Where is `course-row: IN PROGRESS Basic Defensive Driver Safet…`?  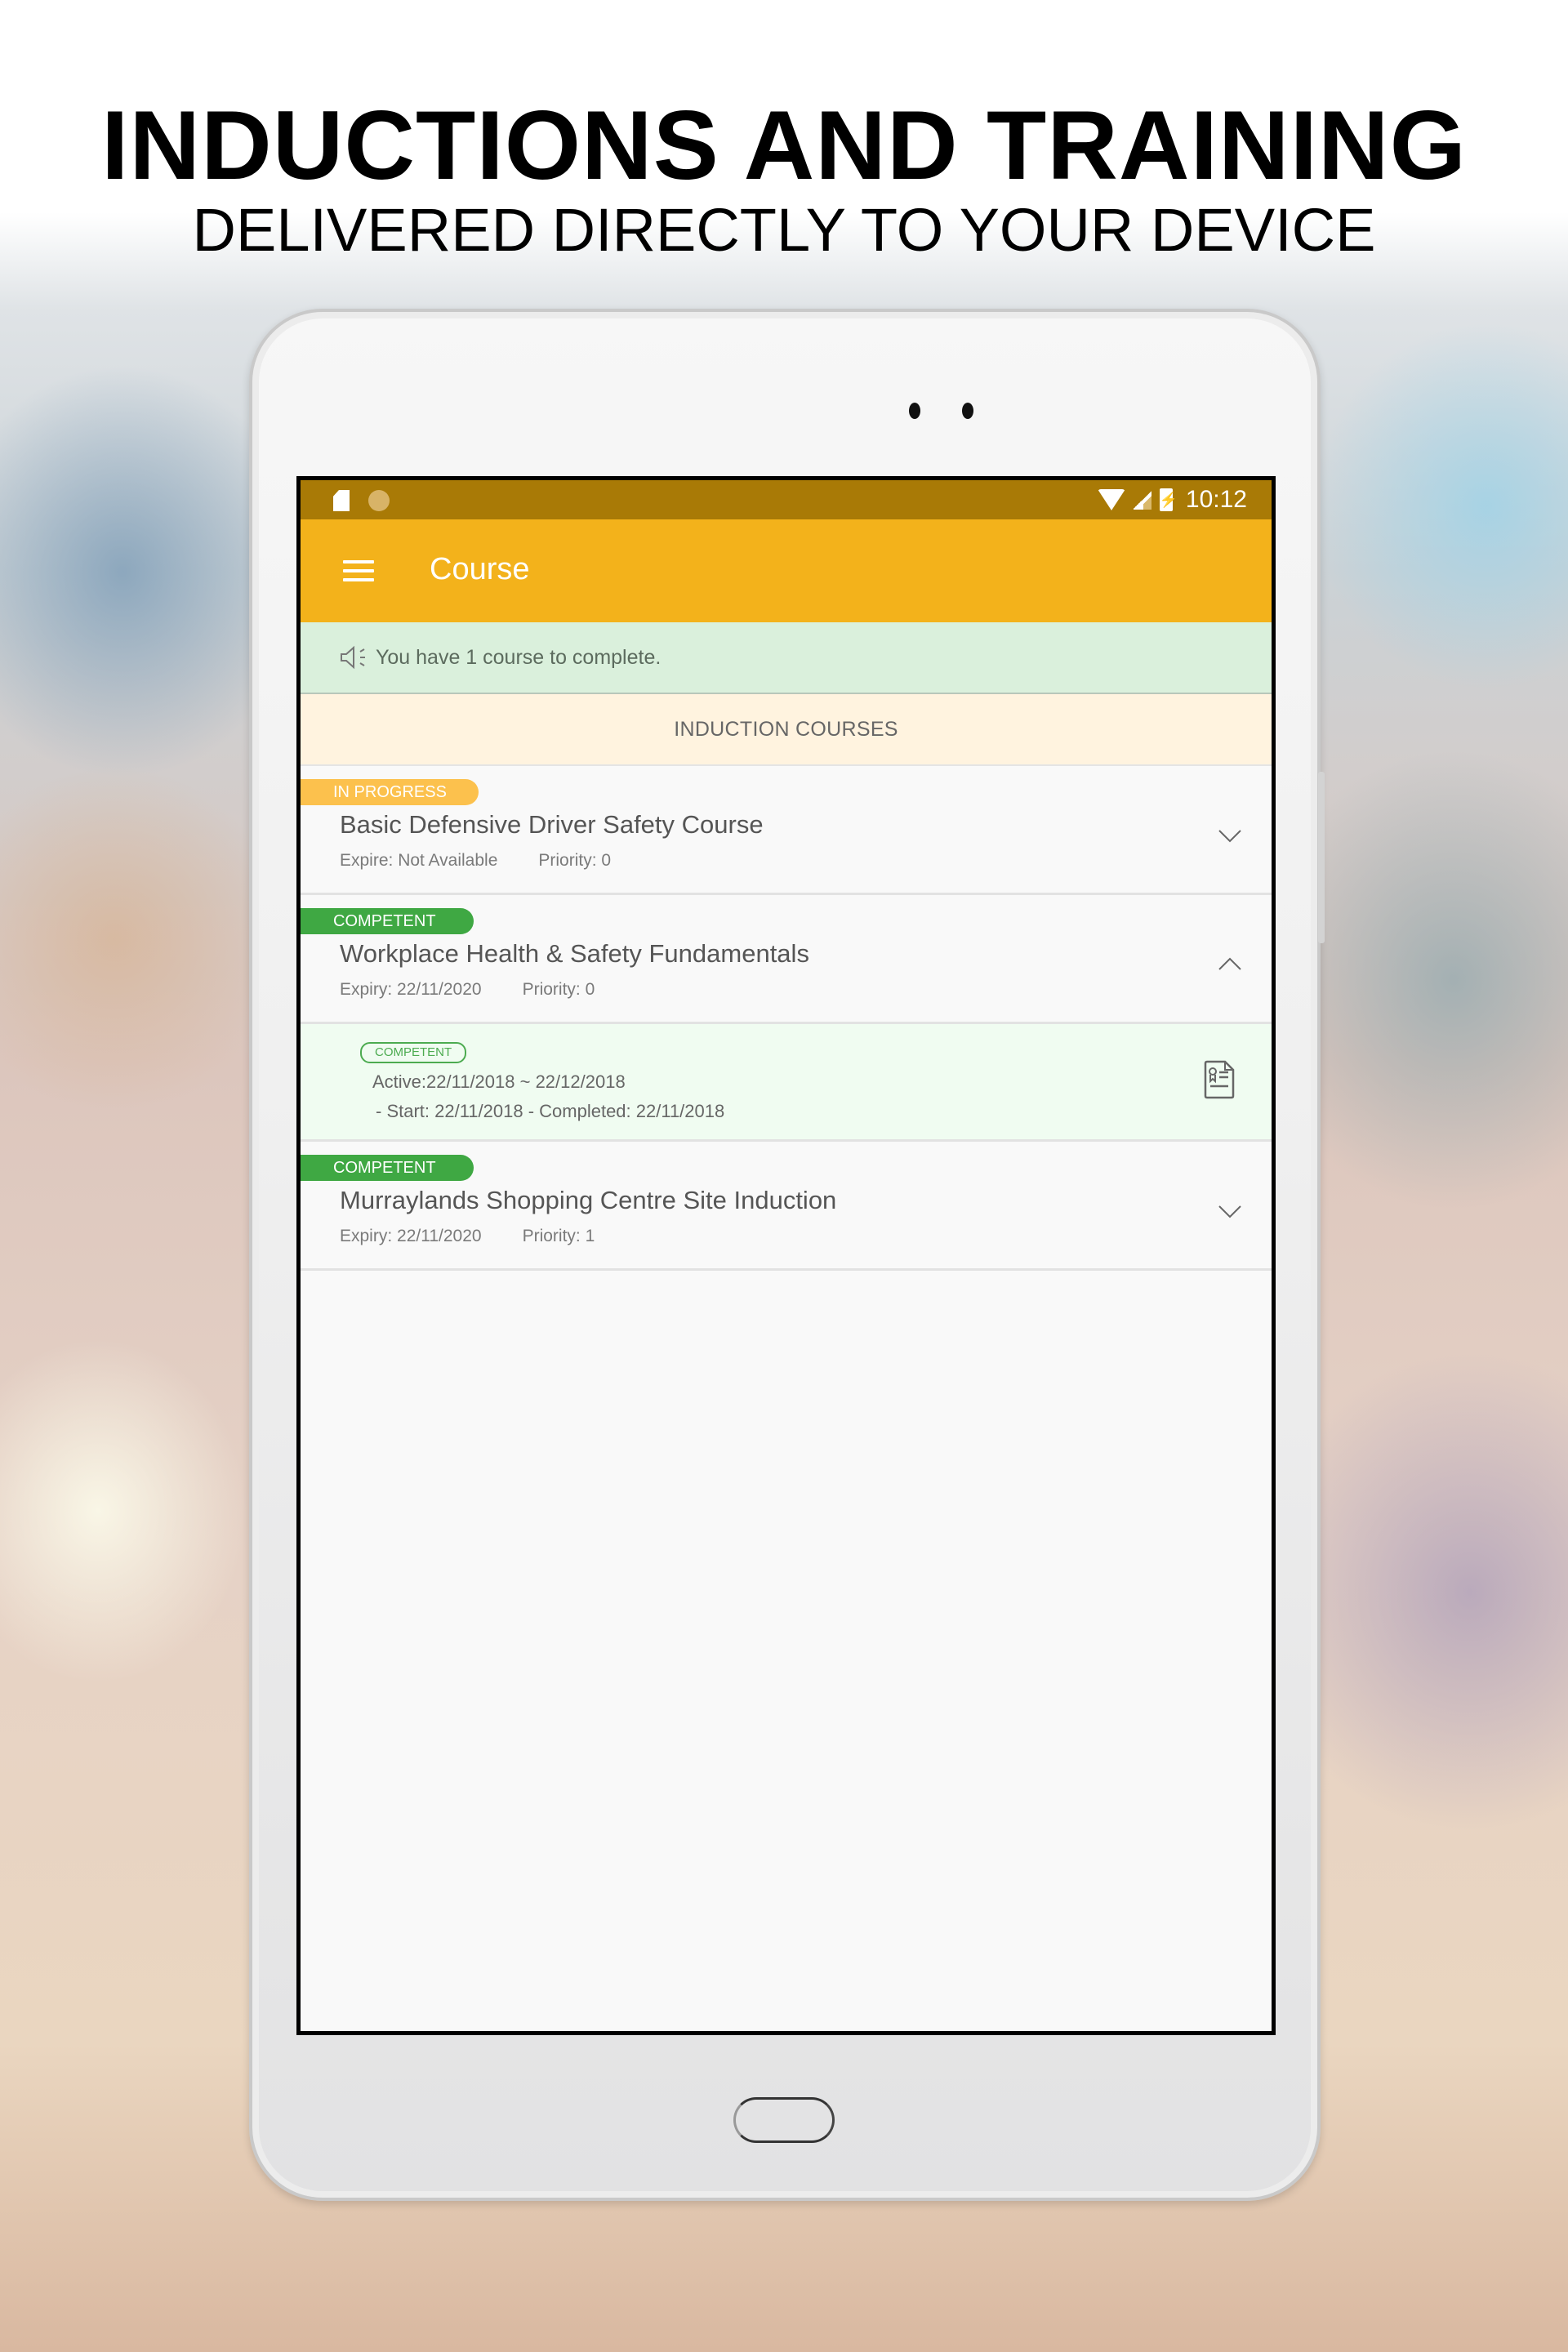 course-row: IN PROGRESS Basic Defensive Driver Safet… is located at coordinates (786, 830).